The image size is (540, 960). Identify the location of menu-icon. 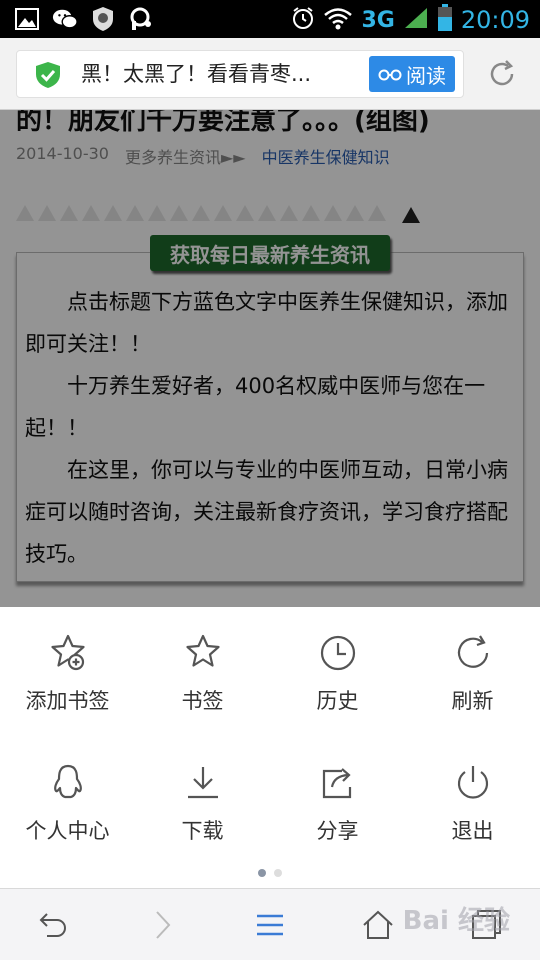
(270, 924).